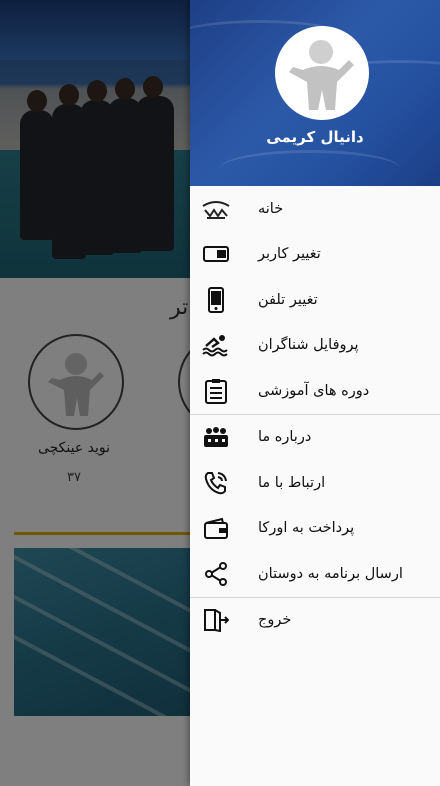 Image resolution: width=440 pixels, height=786 pixels. What do you see at coordinates (216, 437) in the screenshot?
I see `team-icon` at bounding box center [216, 437].